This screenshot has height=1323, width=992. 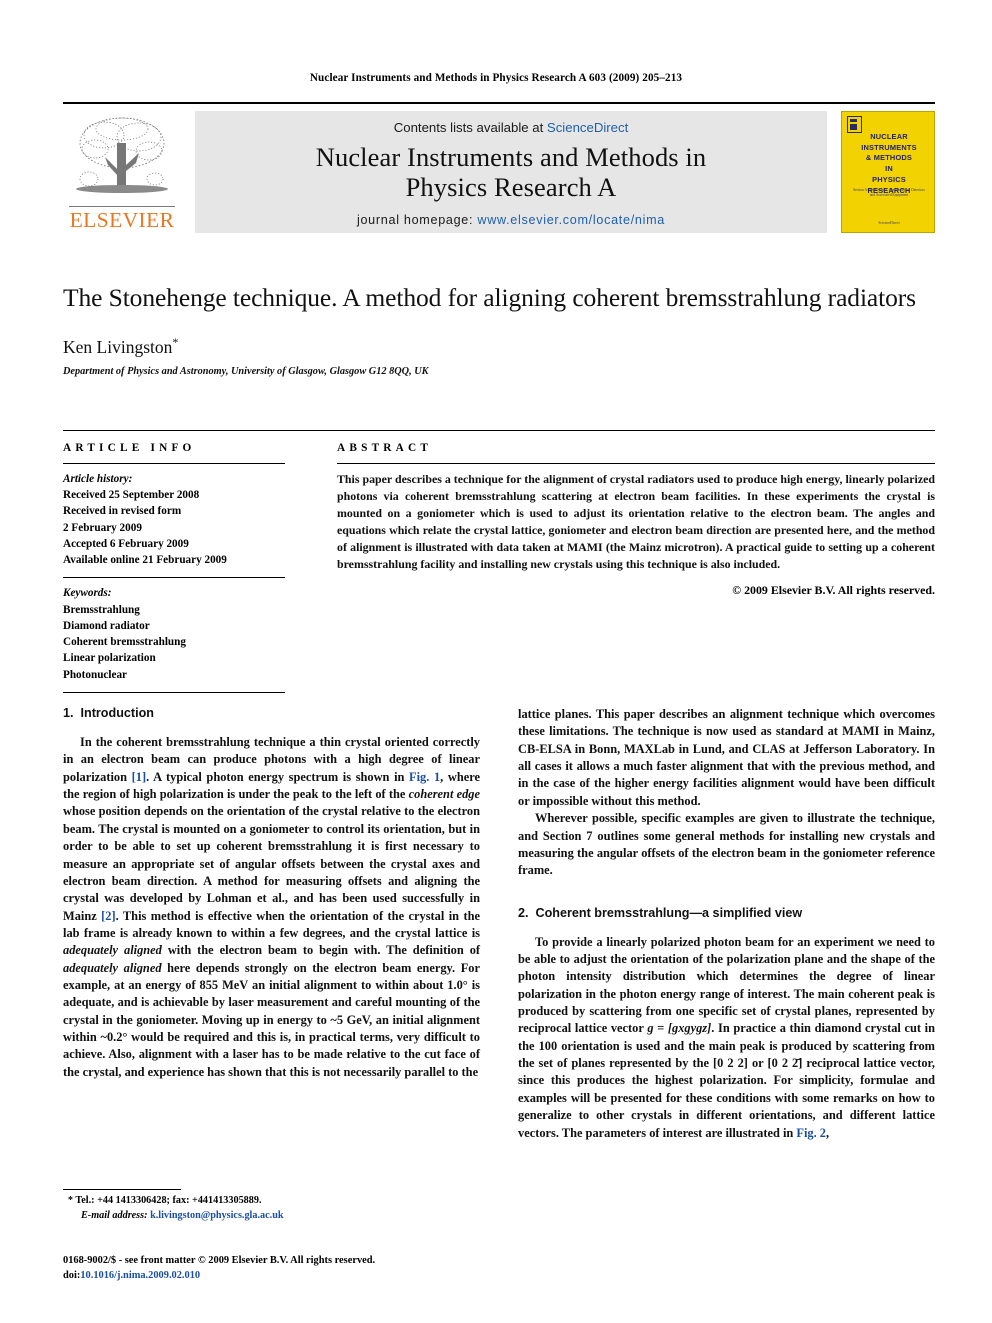 What do you see at coordinates (470, 127) in the screenshot?
I see `contents-prefix: Contents lists available at` at bounding box center [470, 127].